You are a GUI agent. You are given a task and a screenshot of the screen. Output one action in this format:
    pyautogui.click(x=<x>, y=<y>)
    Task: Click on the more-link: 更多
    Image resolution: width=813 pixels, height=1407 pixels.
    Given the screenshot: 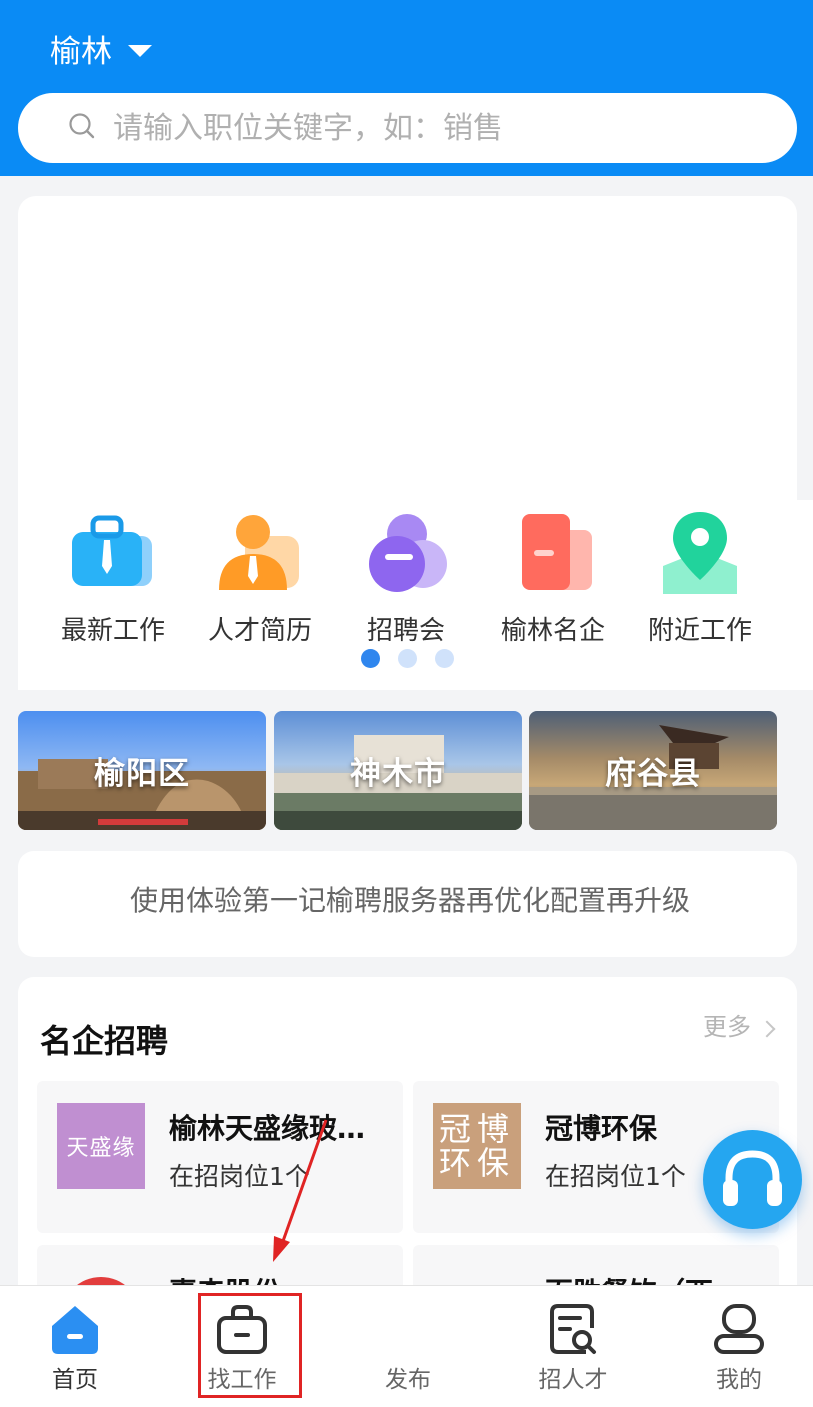 What is the action you would take?
    pyautogui.click(x=739, y=1024)
    